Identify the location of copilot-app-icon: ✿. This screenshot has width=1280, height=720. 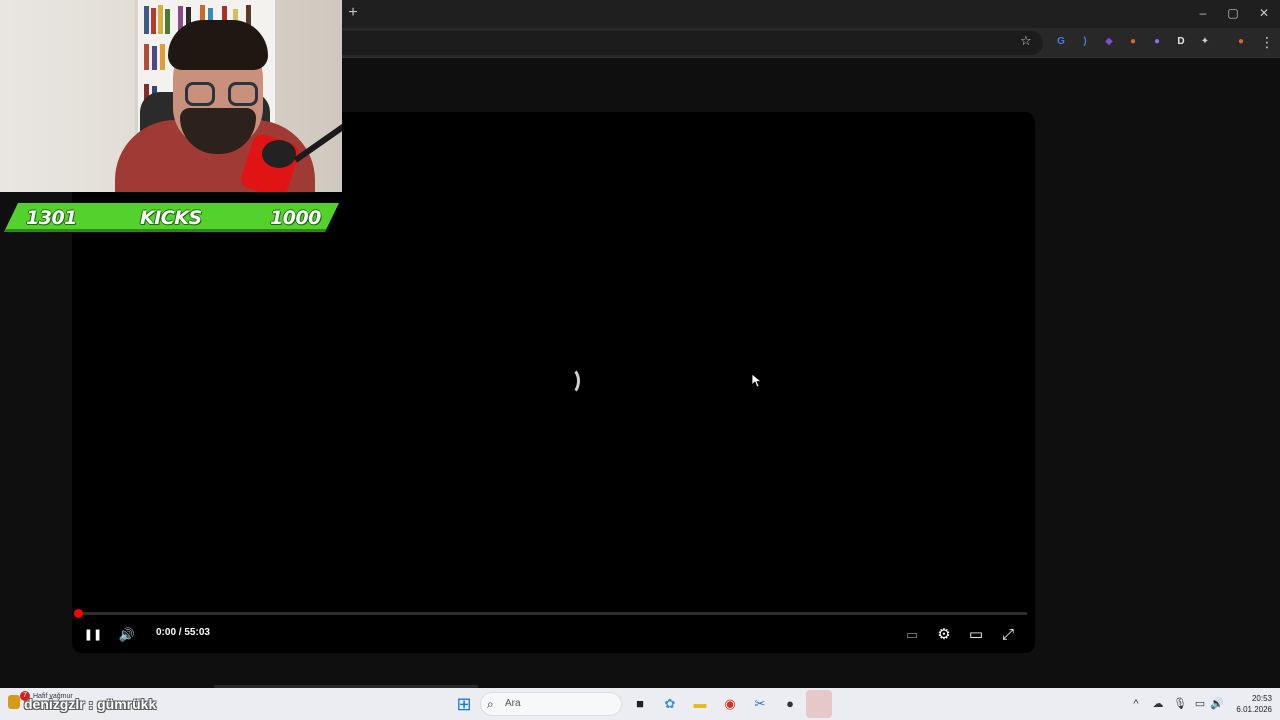
(670, 704).